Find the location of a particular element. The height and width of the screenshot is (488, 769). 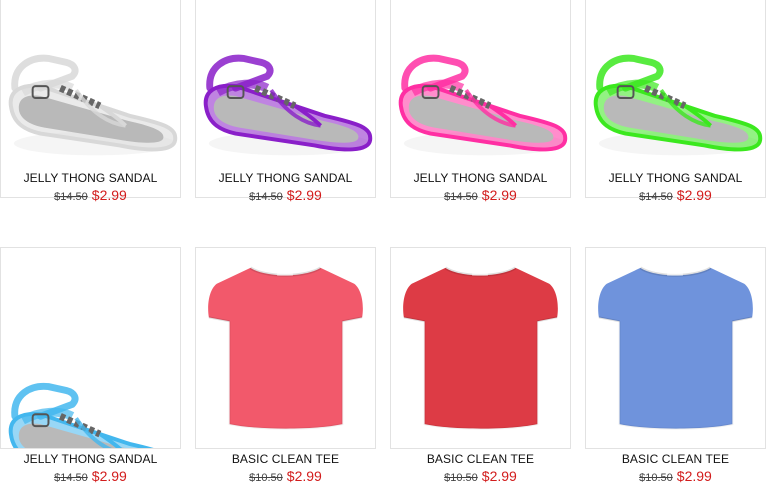

clear-jelly-sandal-image is located at coordinates (93, 105).